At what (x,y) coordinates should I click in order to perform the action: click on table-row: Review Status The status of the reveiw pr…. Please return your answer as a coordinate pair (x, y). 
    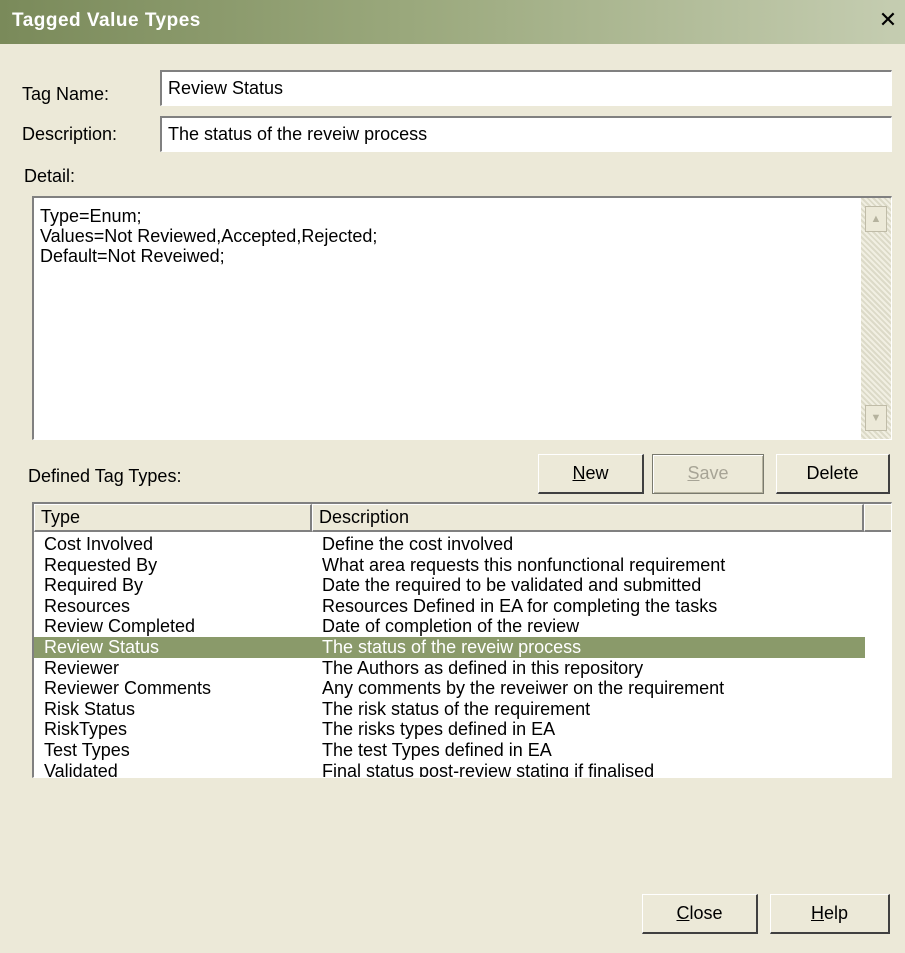
    Looking at the image, I should click on (449, 647).